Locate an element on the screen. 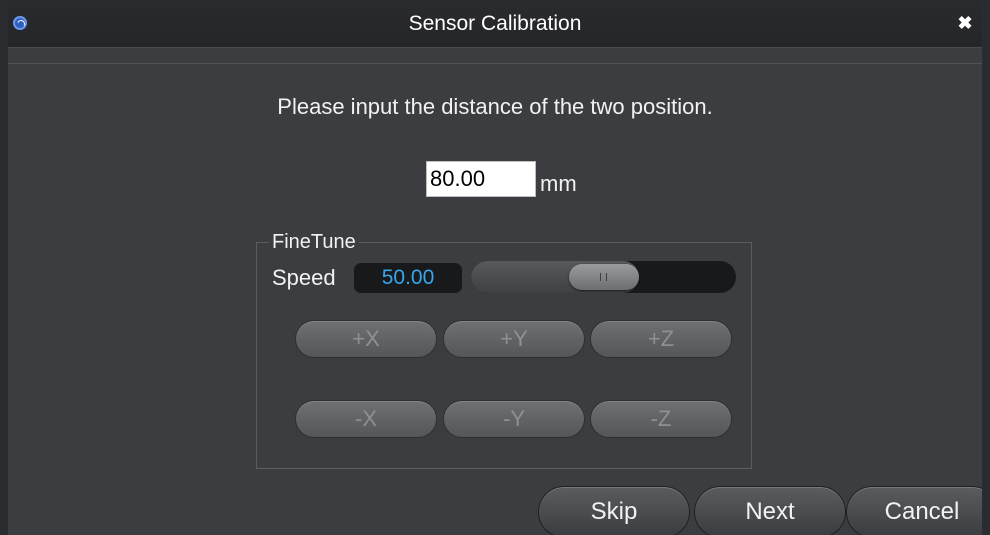  finetune-group-label: FineTune is located at coordinates (314, 242).